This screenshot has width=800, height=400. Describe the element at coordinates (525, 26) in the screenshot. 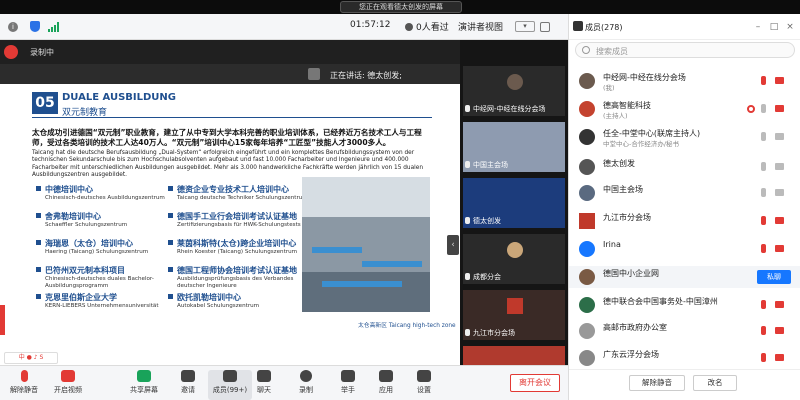

I see `layout-dropdown: ▾` at that location.